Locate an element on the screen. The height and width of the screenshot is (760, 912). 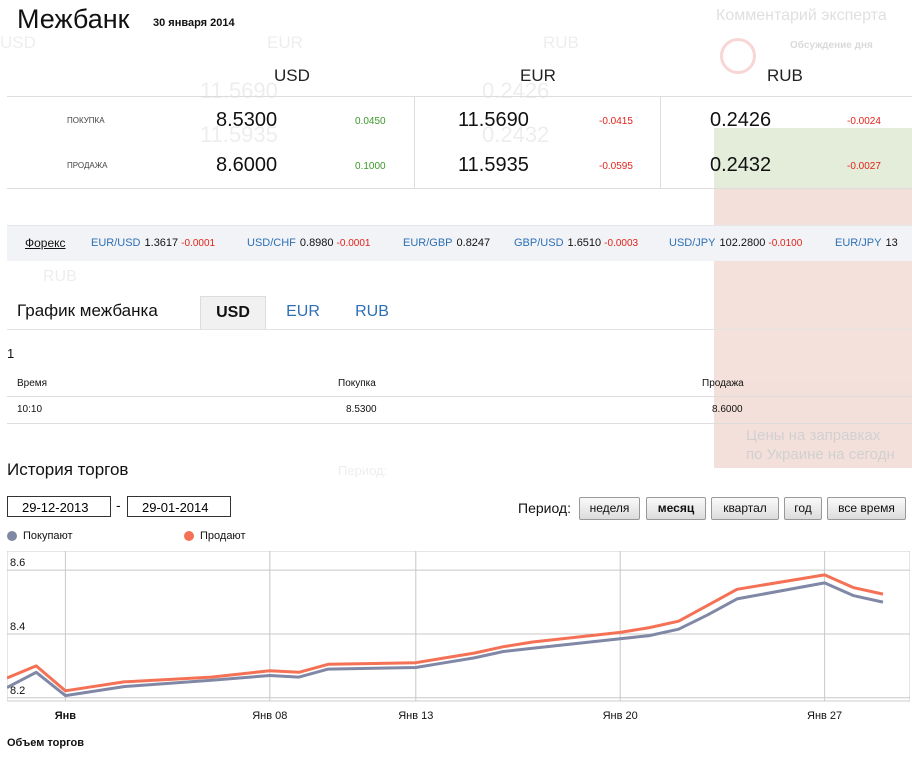
pair-name: USD/CHF is located at coordinates (271, 243).